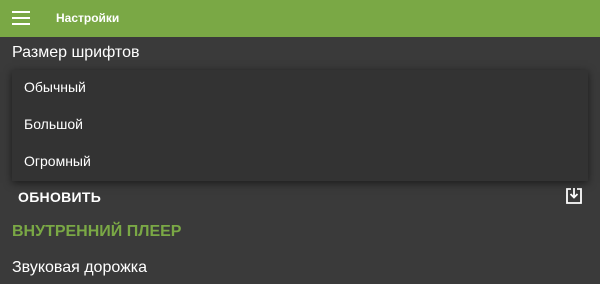  What do you see at coordinates (55, 87) in the screenshot?
I see `dropdown-option-label: Обычный` at bounding box center [55, 87].